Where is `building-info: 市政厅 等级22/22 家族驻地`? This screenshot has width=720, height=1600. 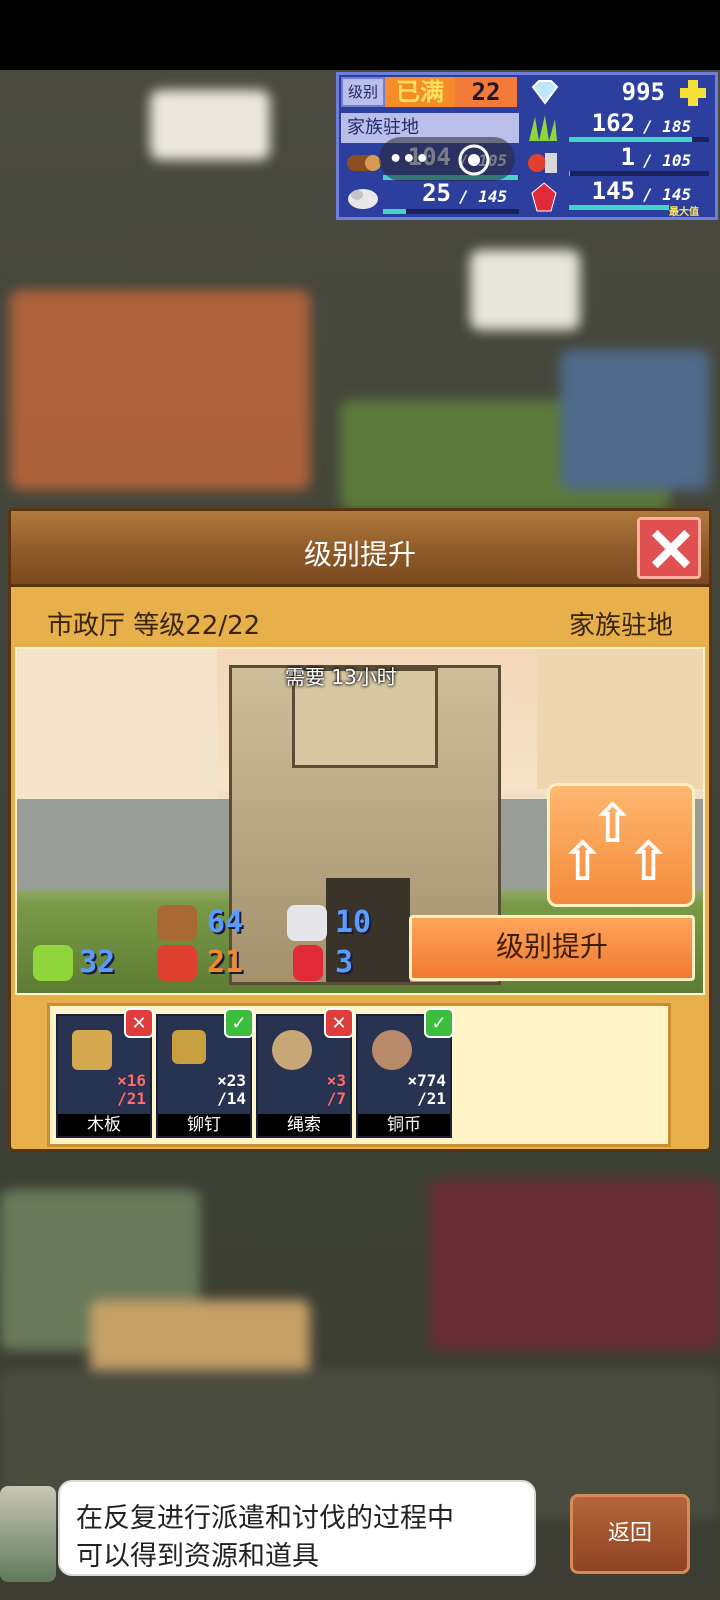 building-info: 市政厅 等级22/22 家族驻地 is located at coordinates (360, 617).